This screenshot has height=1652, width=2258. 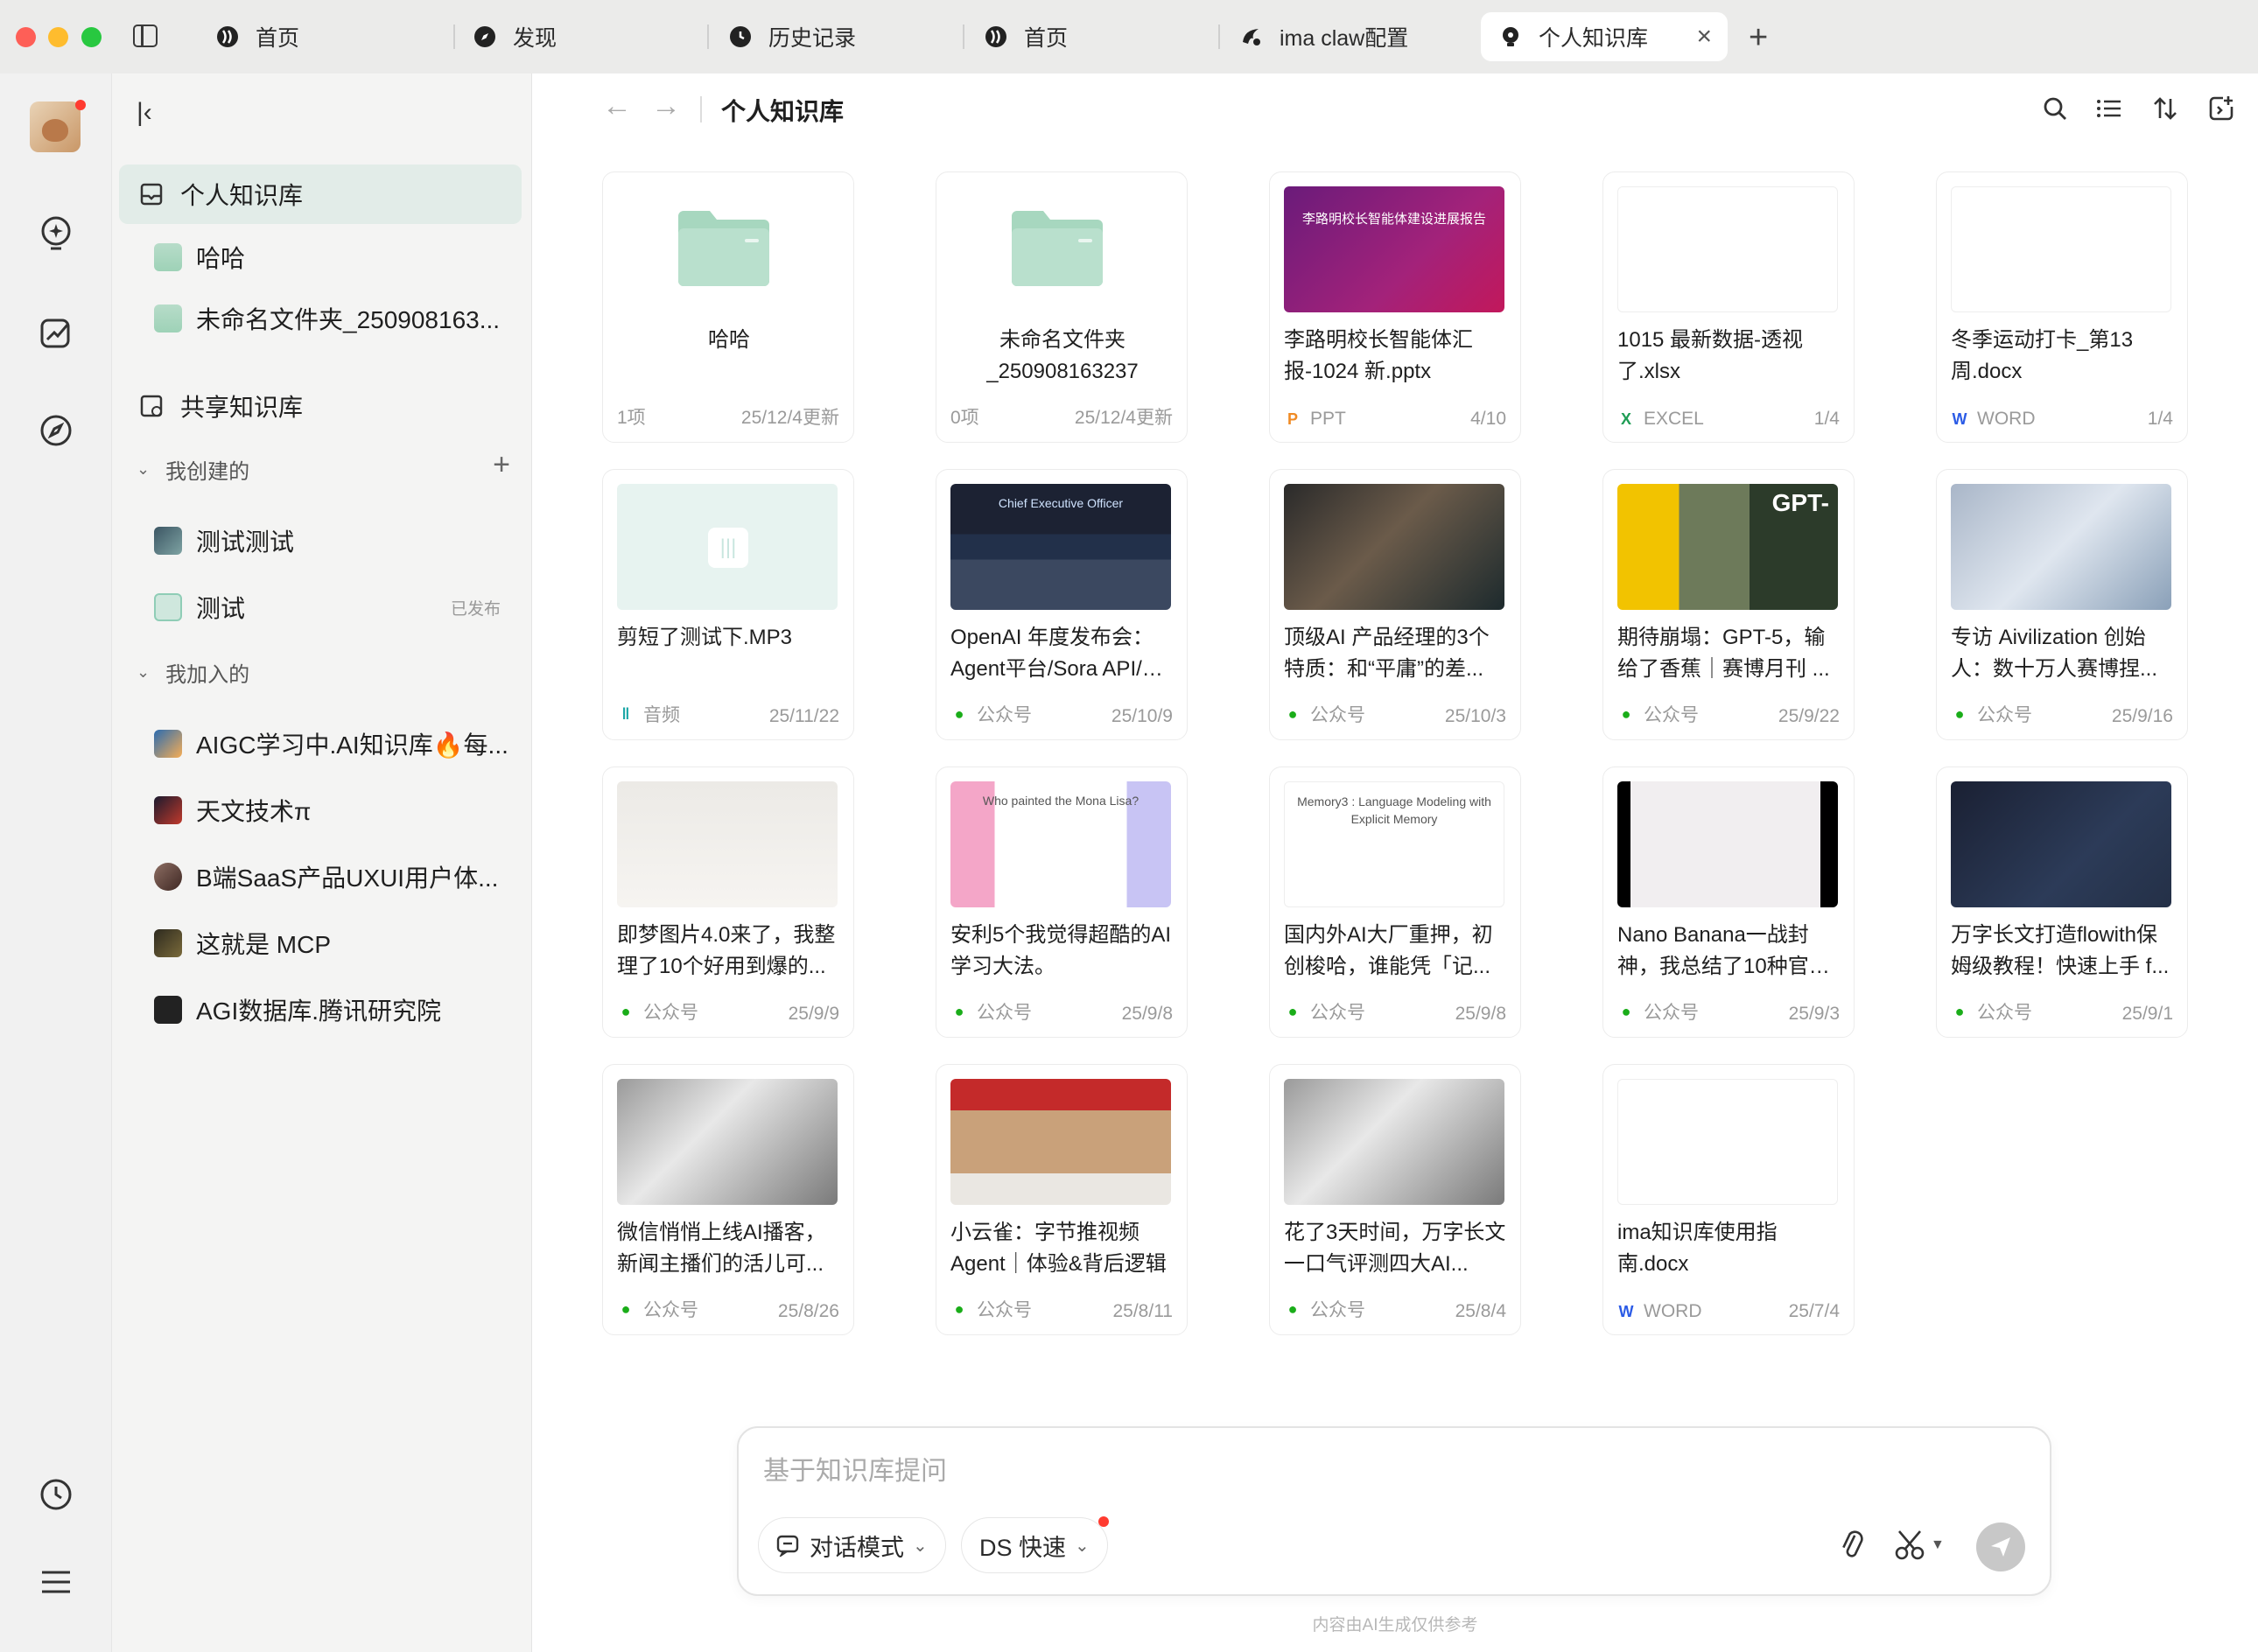 I want to click on ima-logo-icon, so click(x=996, y=36).